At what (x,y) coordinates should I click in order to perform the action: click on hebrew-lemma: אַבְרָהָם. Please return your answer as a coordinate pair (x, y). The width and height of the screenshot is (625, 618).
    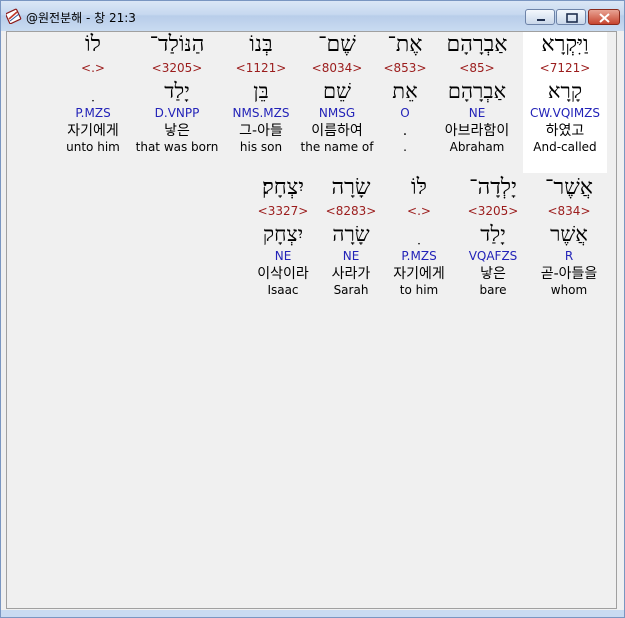
    Looking at the image, I should click on (477, 91).